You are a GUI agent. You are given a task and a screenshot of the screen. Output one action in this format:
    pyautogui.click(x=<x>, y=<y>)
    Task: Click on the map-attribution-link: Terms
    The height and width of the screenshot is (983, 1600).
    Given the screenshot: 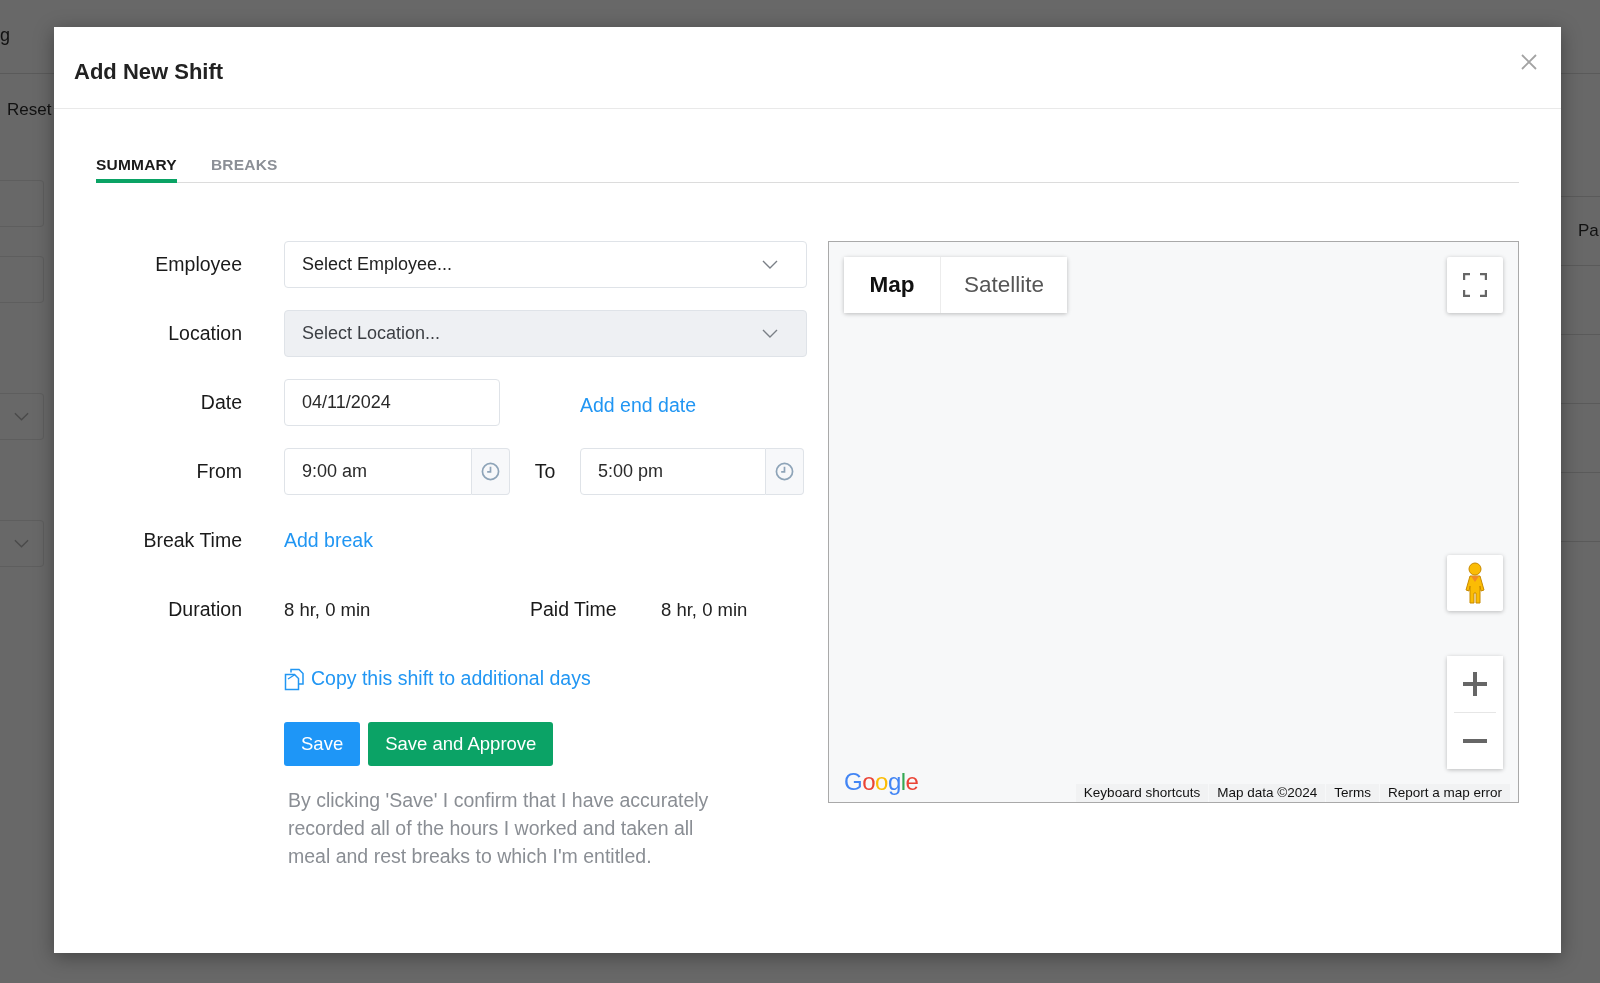 What is the action you would take?
    pyautogui.click(x=1352, y=793)
    